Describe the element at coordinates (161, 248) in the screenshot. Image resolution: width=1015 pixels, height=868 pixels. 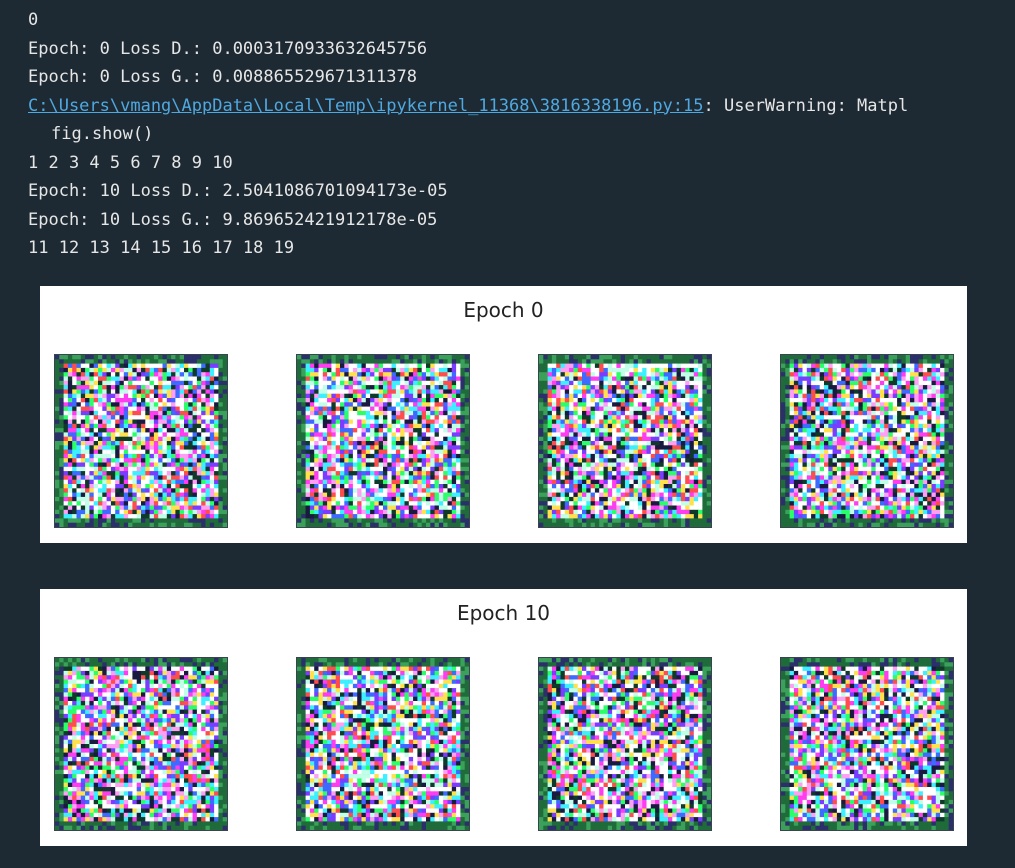
I see `output-line: 11 12 13 14 15 16 17 18 19` at that location.